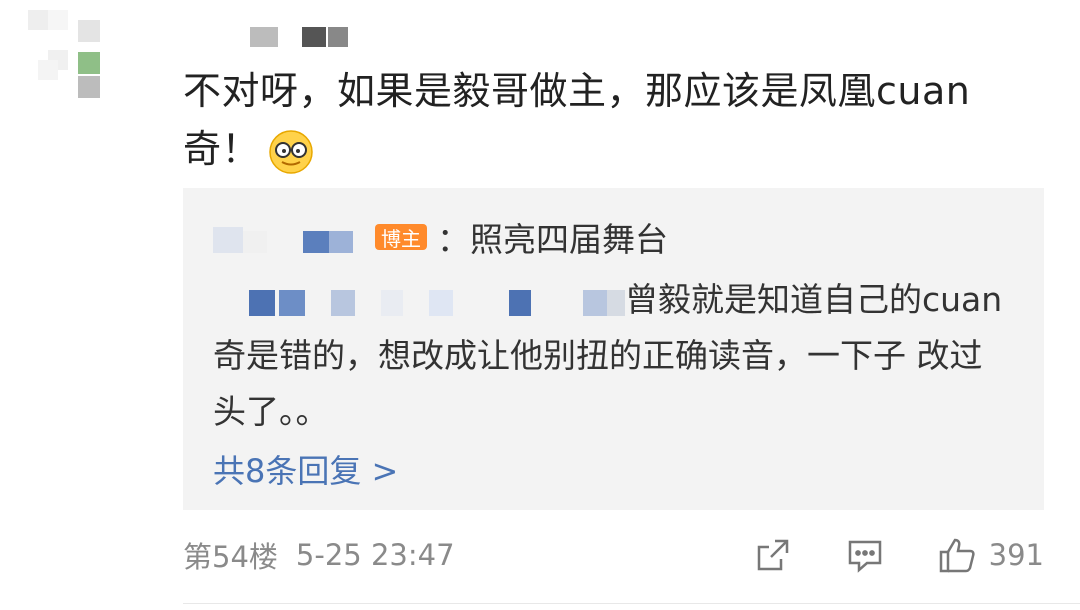  I want to click on more-replies-link: 共8条回复 >, so click(305, 469).